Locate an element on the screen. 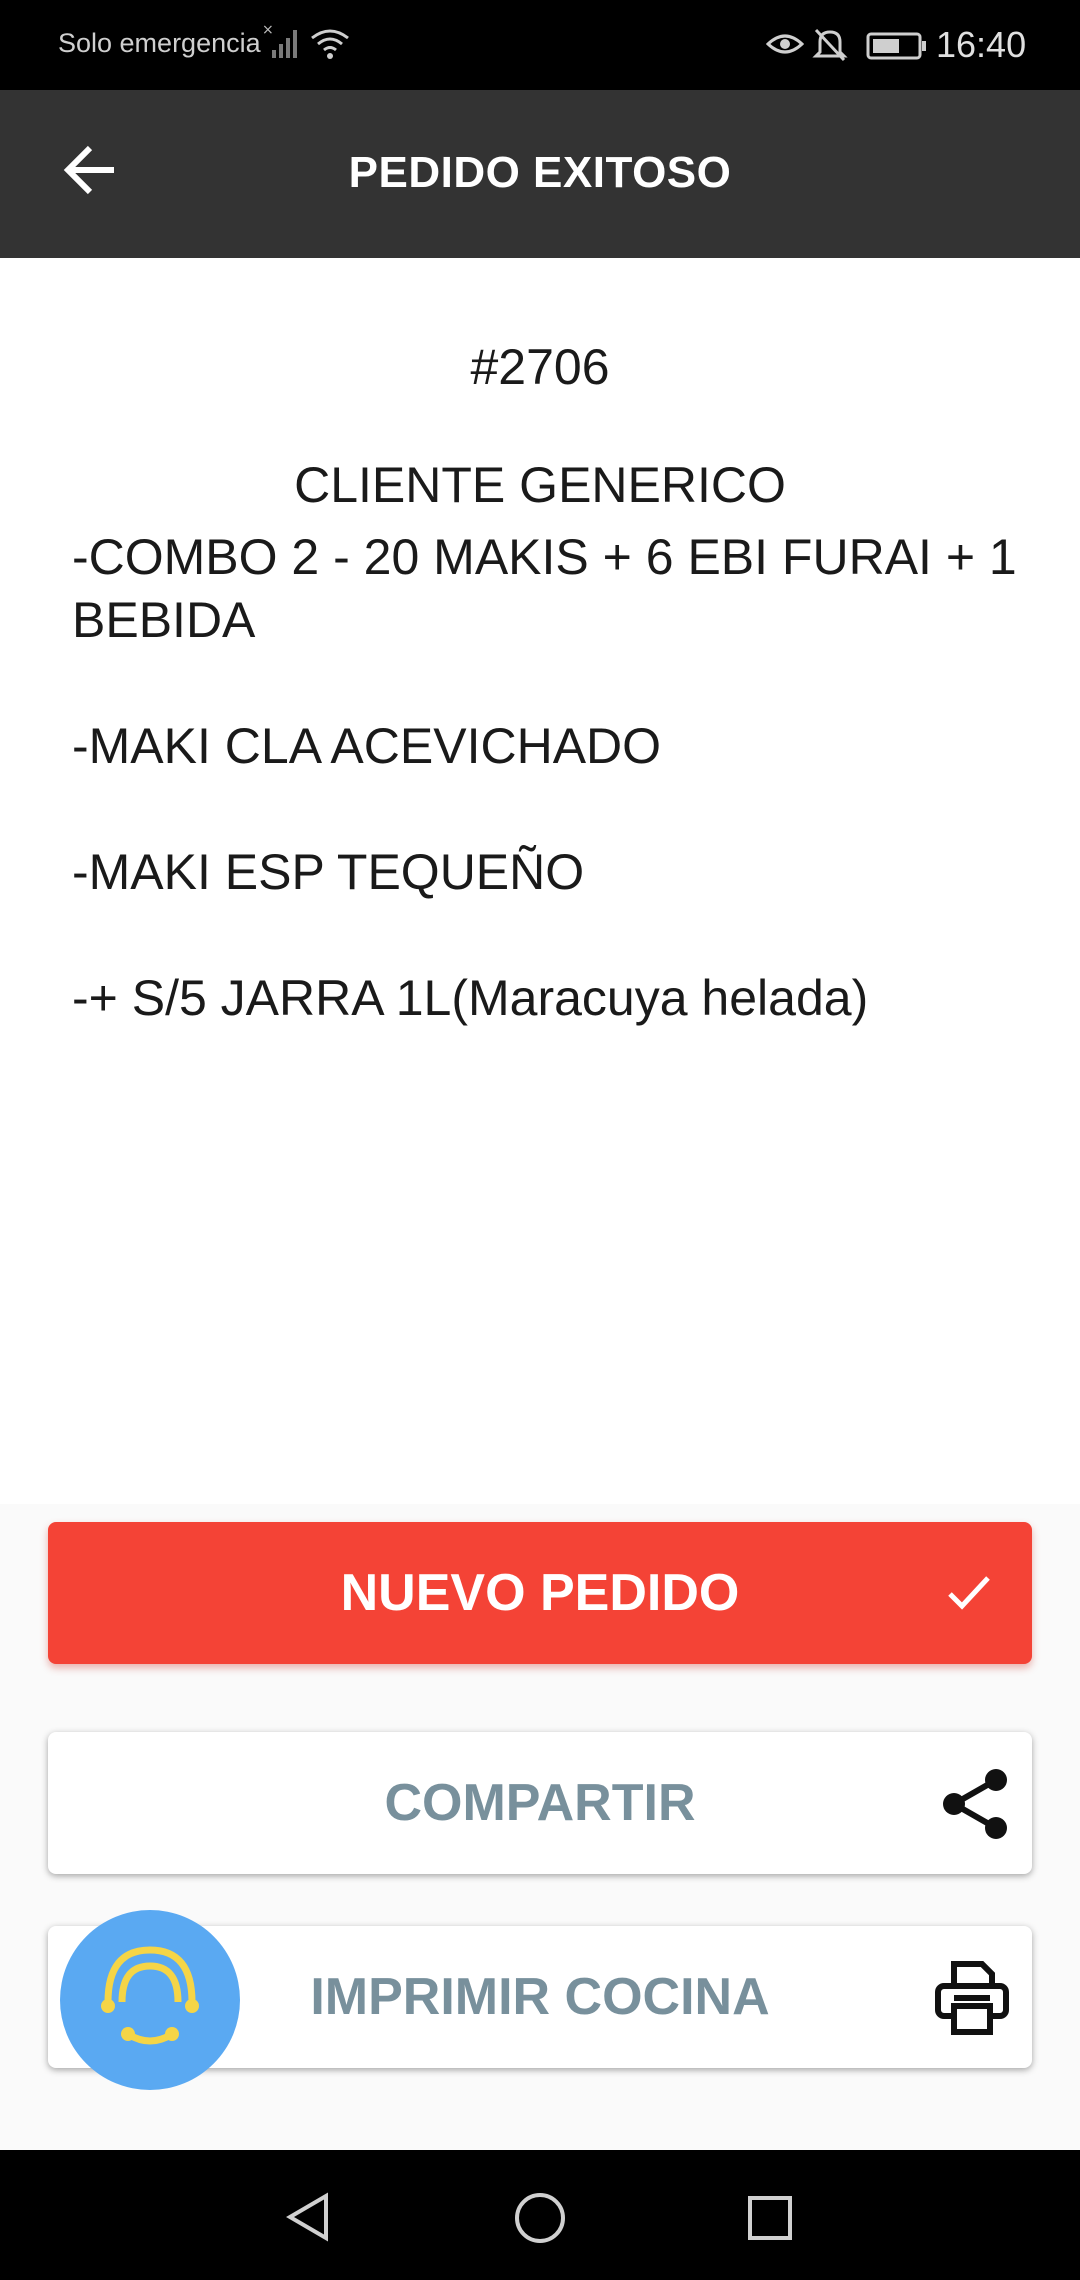  nav-home-icon is located at coordinates (540, 2220).